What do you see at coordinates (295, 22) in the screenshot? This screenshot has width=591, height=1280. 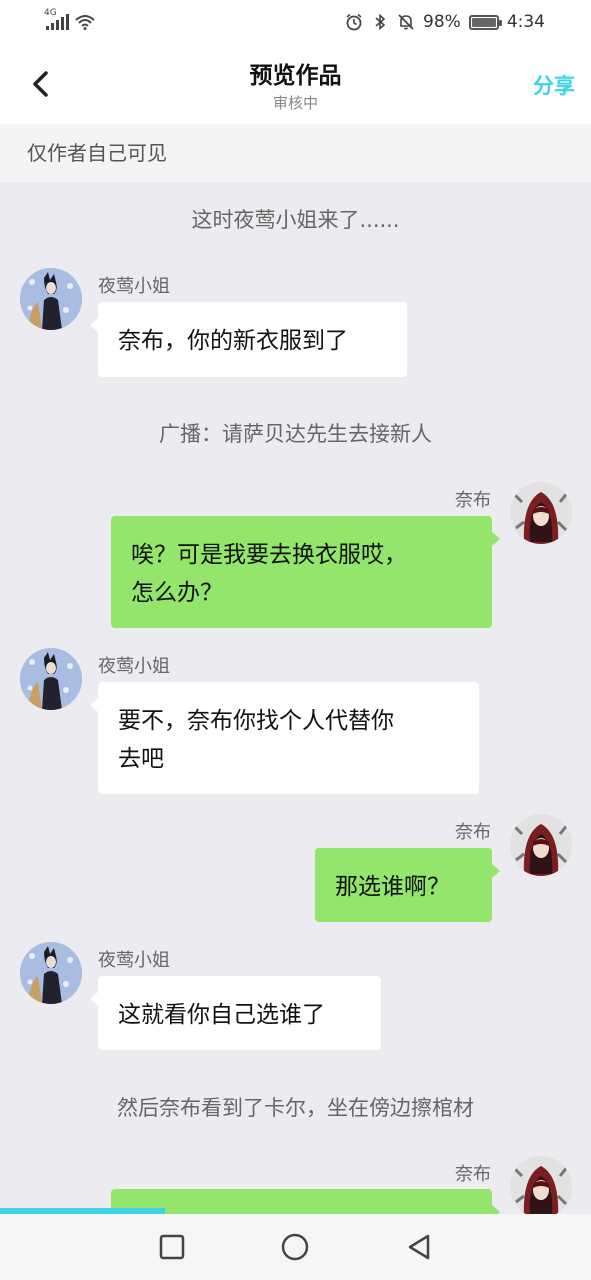 I see `status-bar: 4G 98% 4:34` at bounding box center [295, 22].